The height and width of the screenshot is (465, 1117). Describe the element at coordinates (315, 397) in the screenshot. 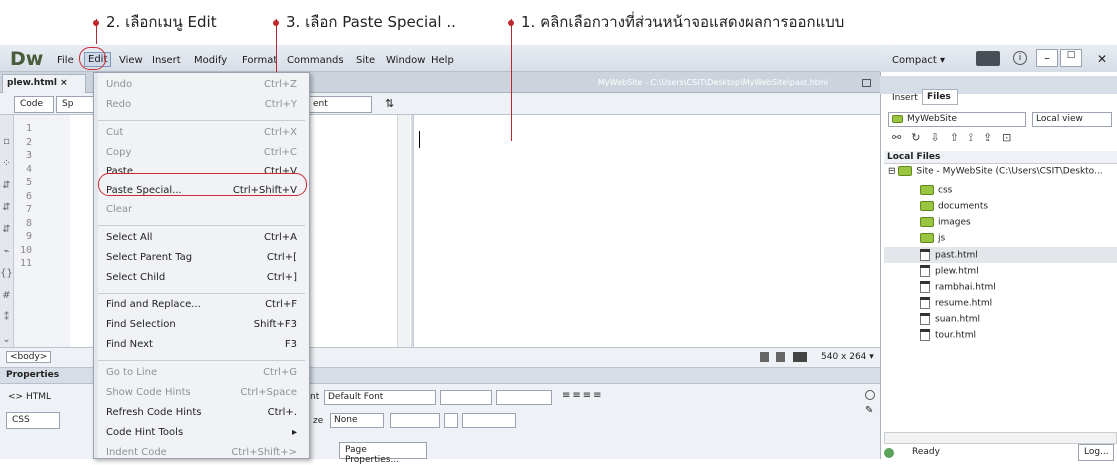

I see `font-label: nt` at that location.